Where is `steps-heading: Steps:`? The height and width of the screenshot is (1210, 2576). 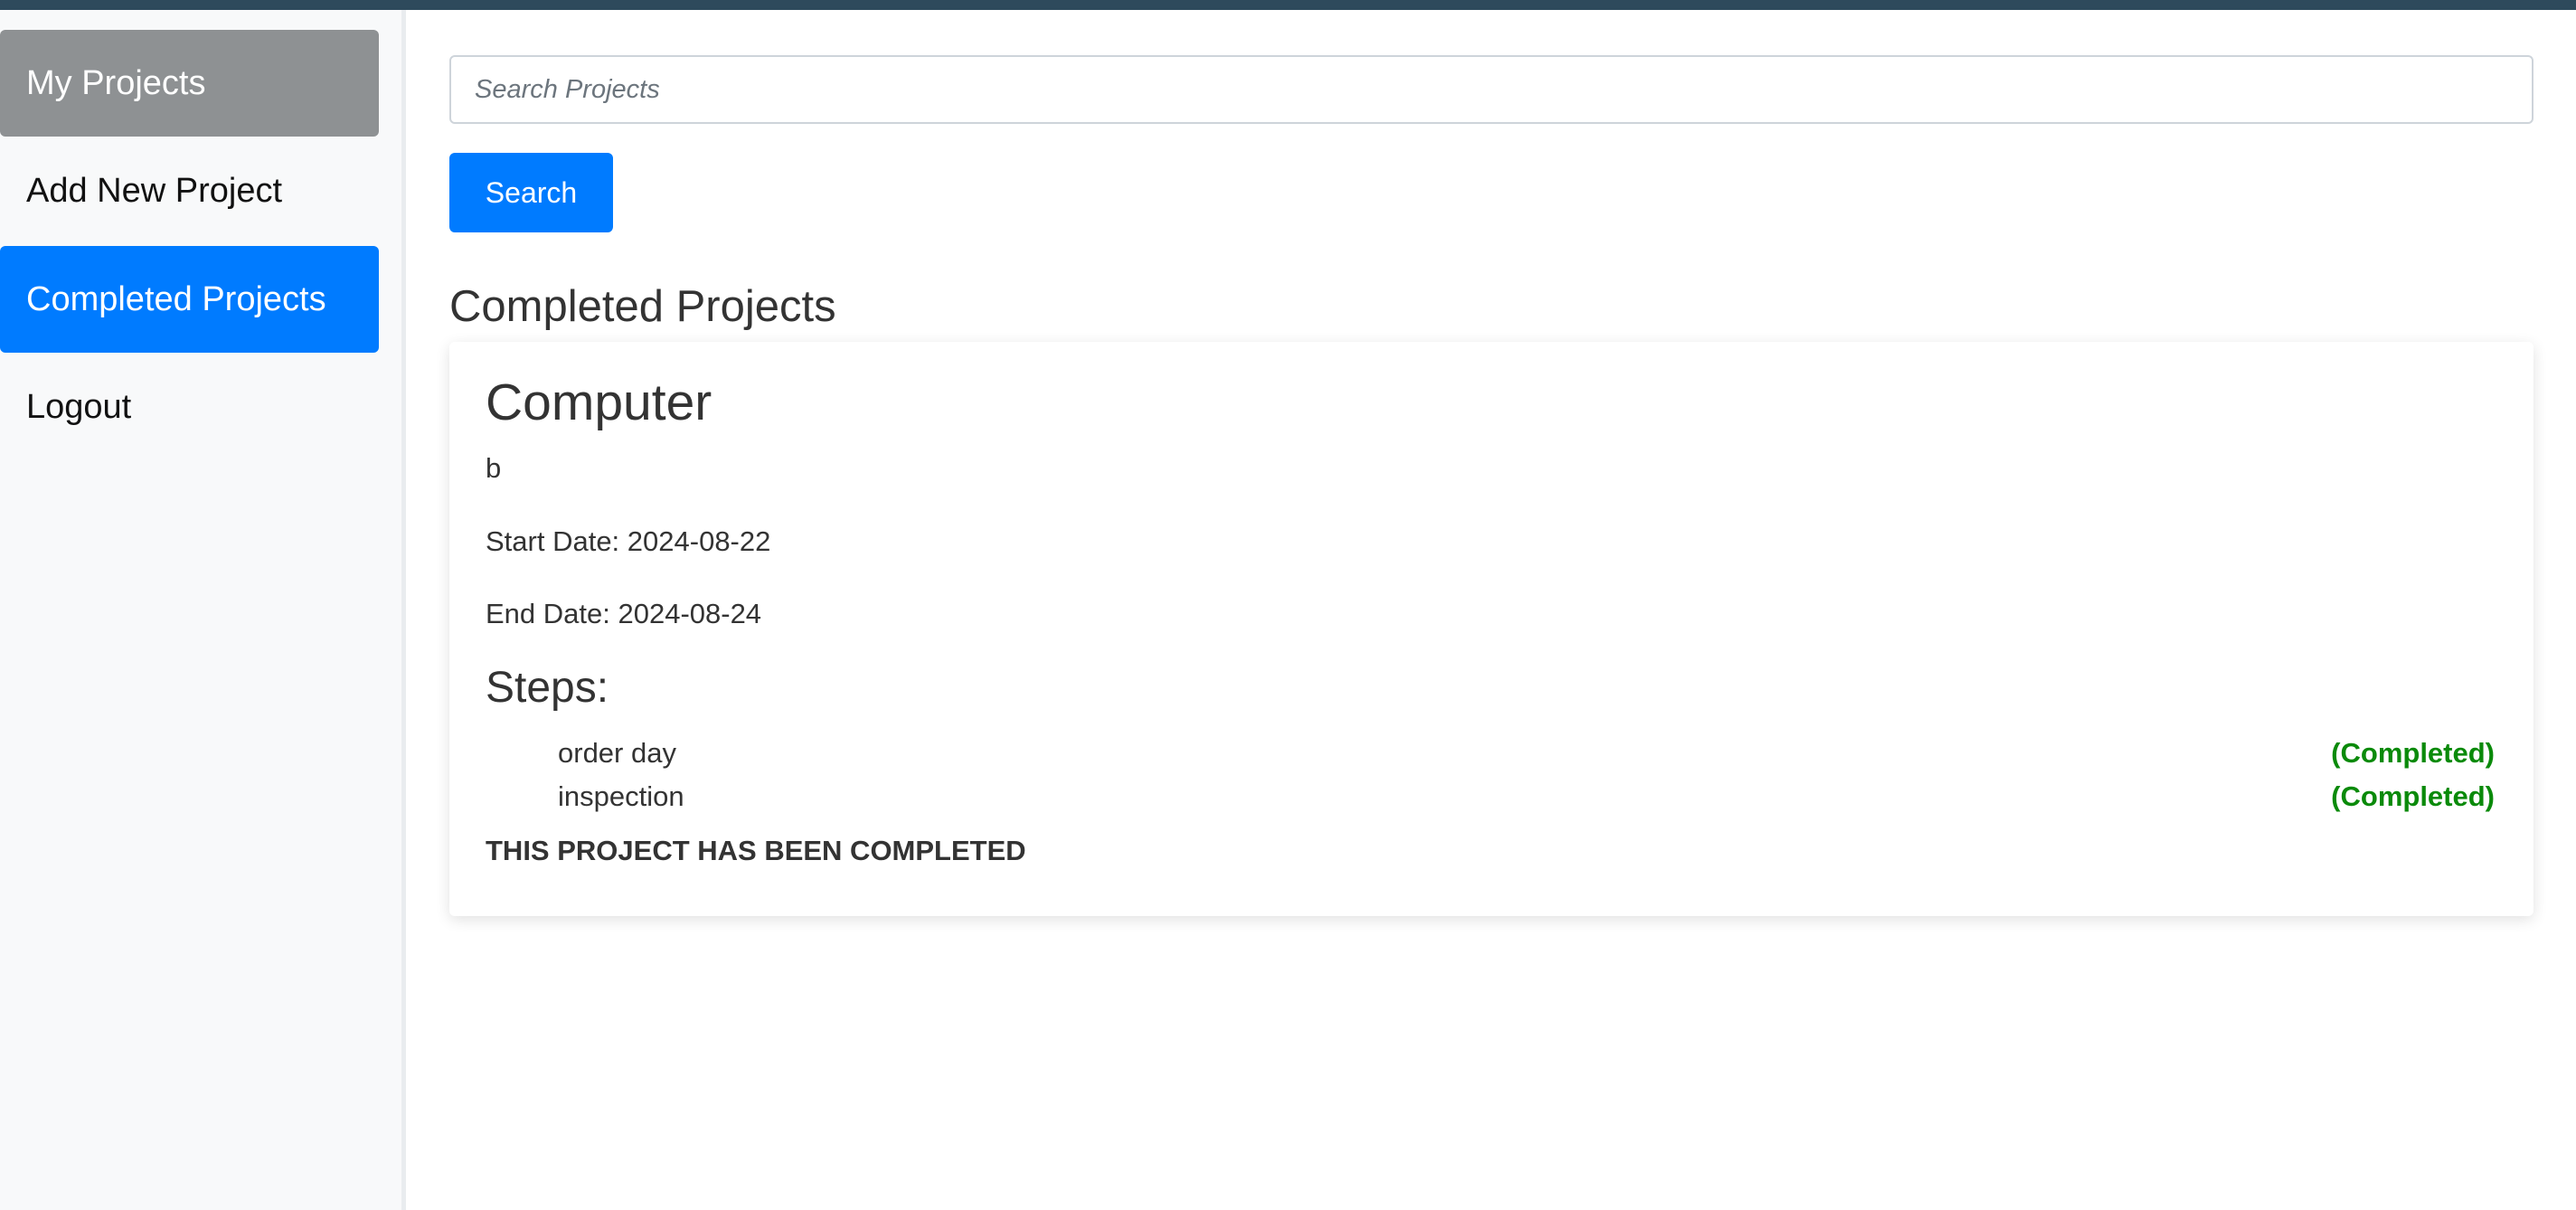 steps-heading: Steps: is located at coordinates (548, 688).